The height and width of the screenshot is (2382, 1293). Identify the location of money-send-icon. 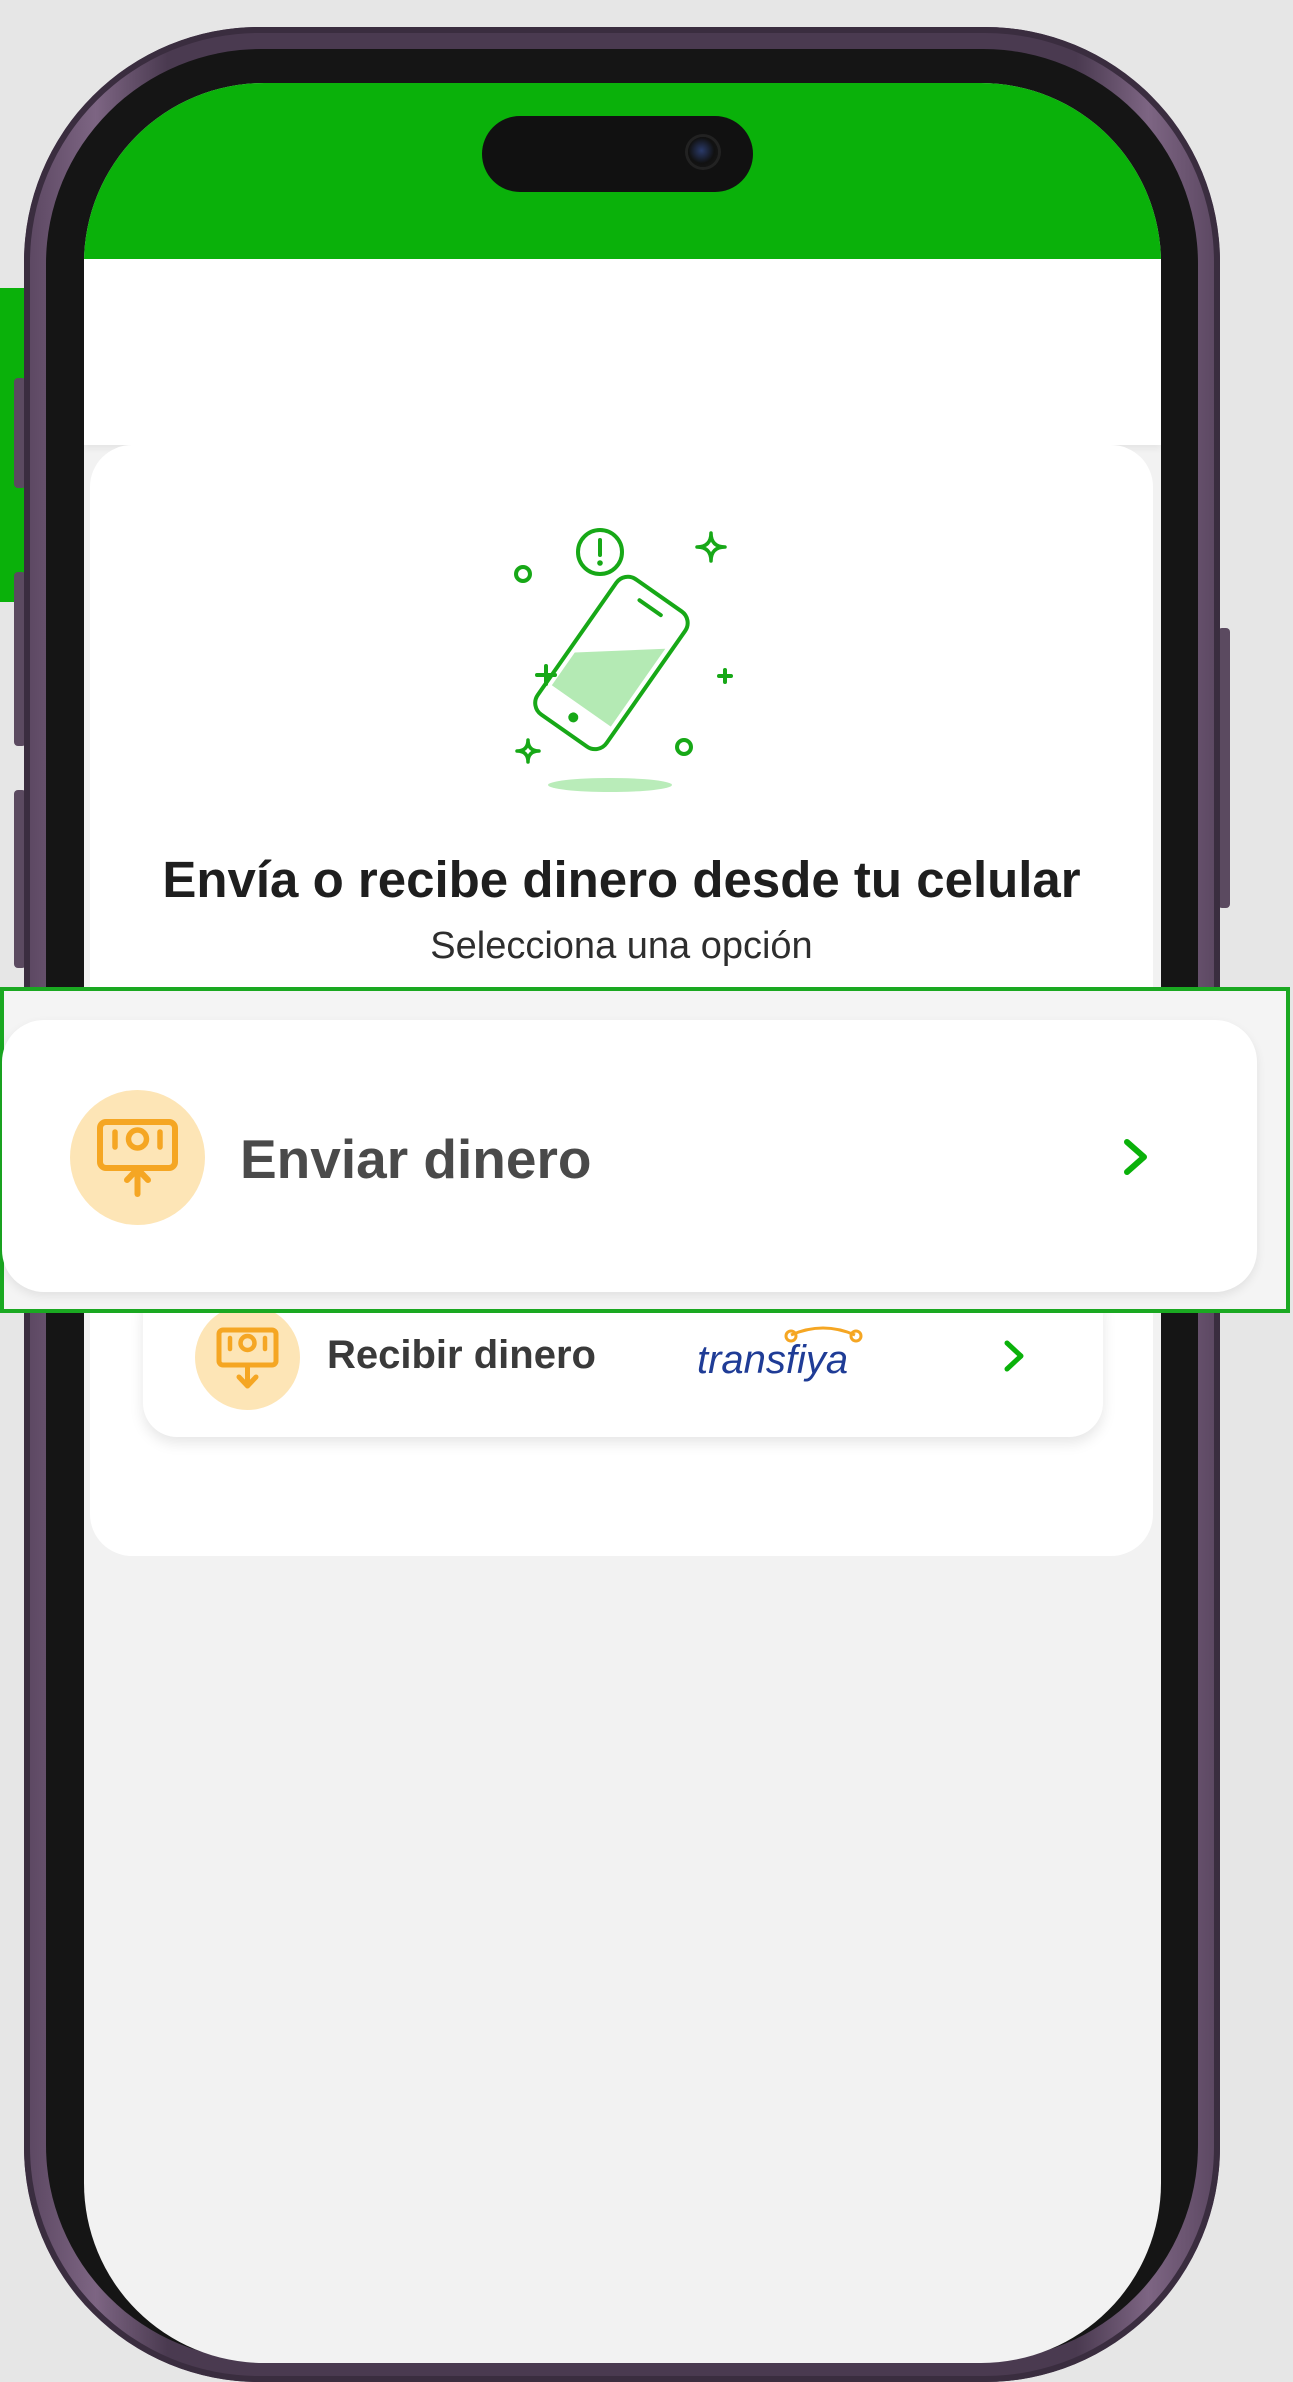
(137, 1157).